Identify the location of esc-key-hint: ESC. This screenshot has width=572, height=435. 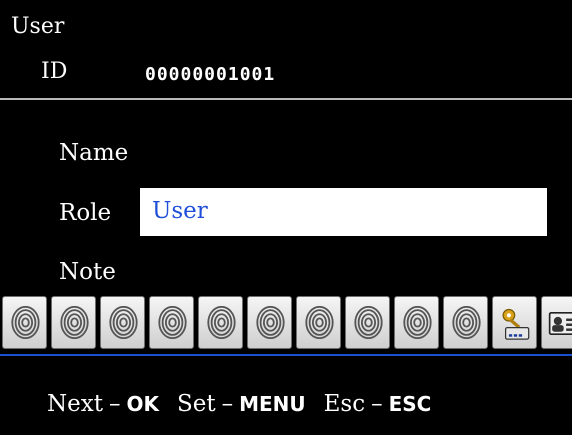
(410, 404).